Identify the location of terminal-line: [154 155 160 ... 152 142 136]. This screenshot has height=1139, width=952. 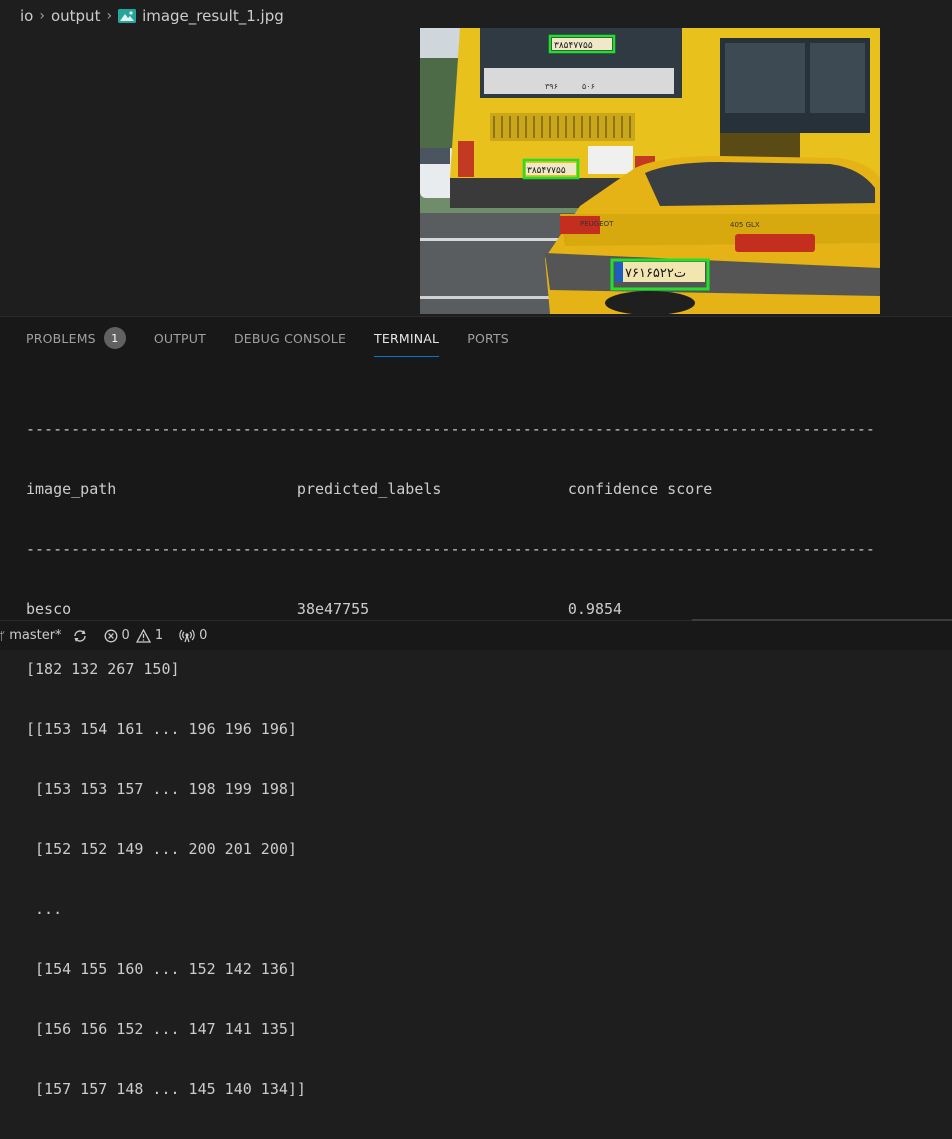
(161, 969).